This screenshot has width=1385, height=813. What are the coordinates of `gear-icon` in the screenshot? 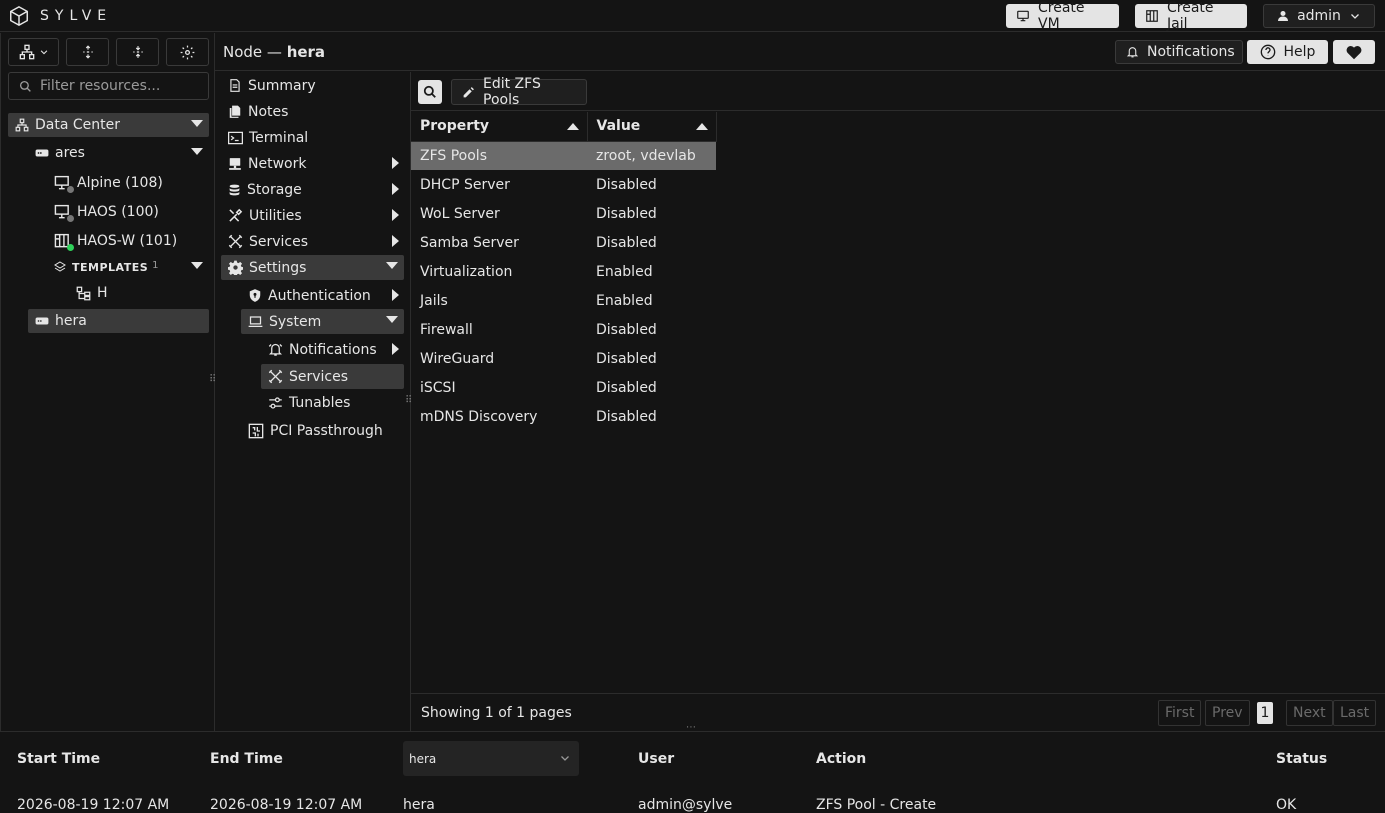 It's located at (187, 52).